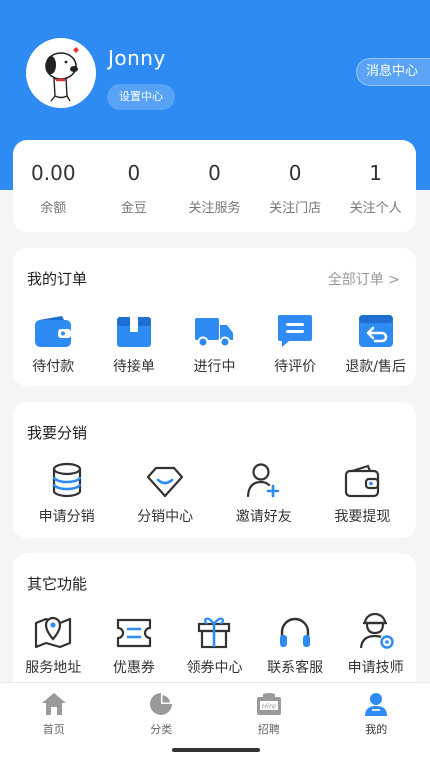  I want to click on order-in-progress: 进行中, so click(214, 343).